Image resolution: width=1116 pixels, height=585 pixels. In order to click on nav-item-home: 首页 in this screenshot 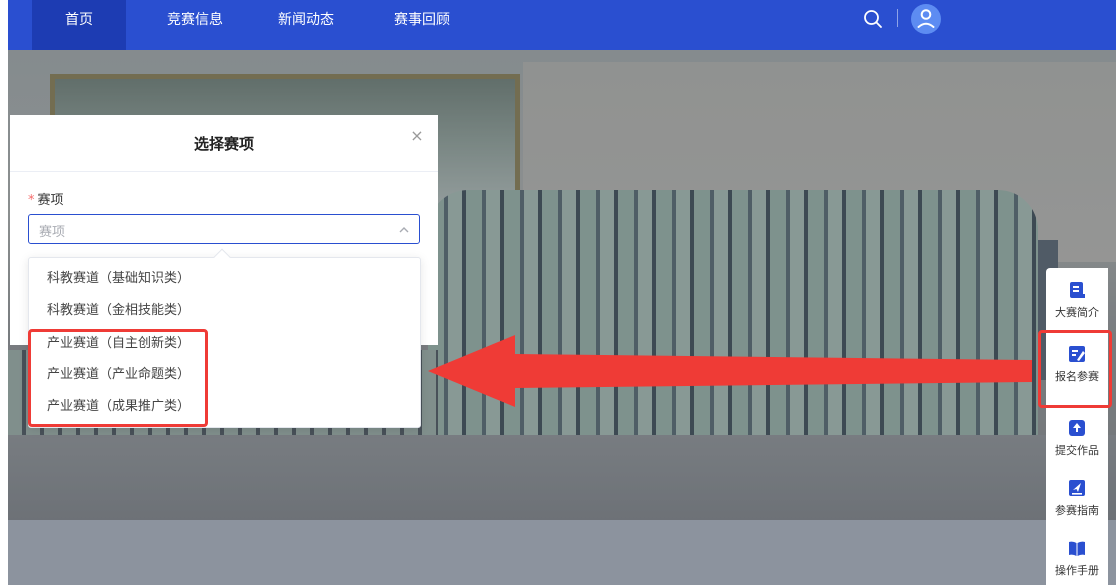, I will do `click(79, 25)`.